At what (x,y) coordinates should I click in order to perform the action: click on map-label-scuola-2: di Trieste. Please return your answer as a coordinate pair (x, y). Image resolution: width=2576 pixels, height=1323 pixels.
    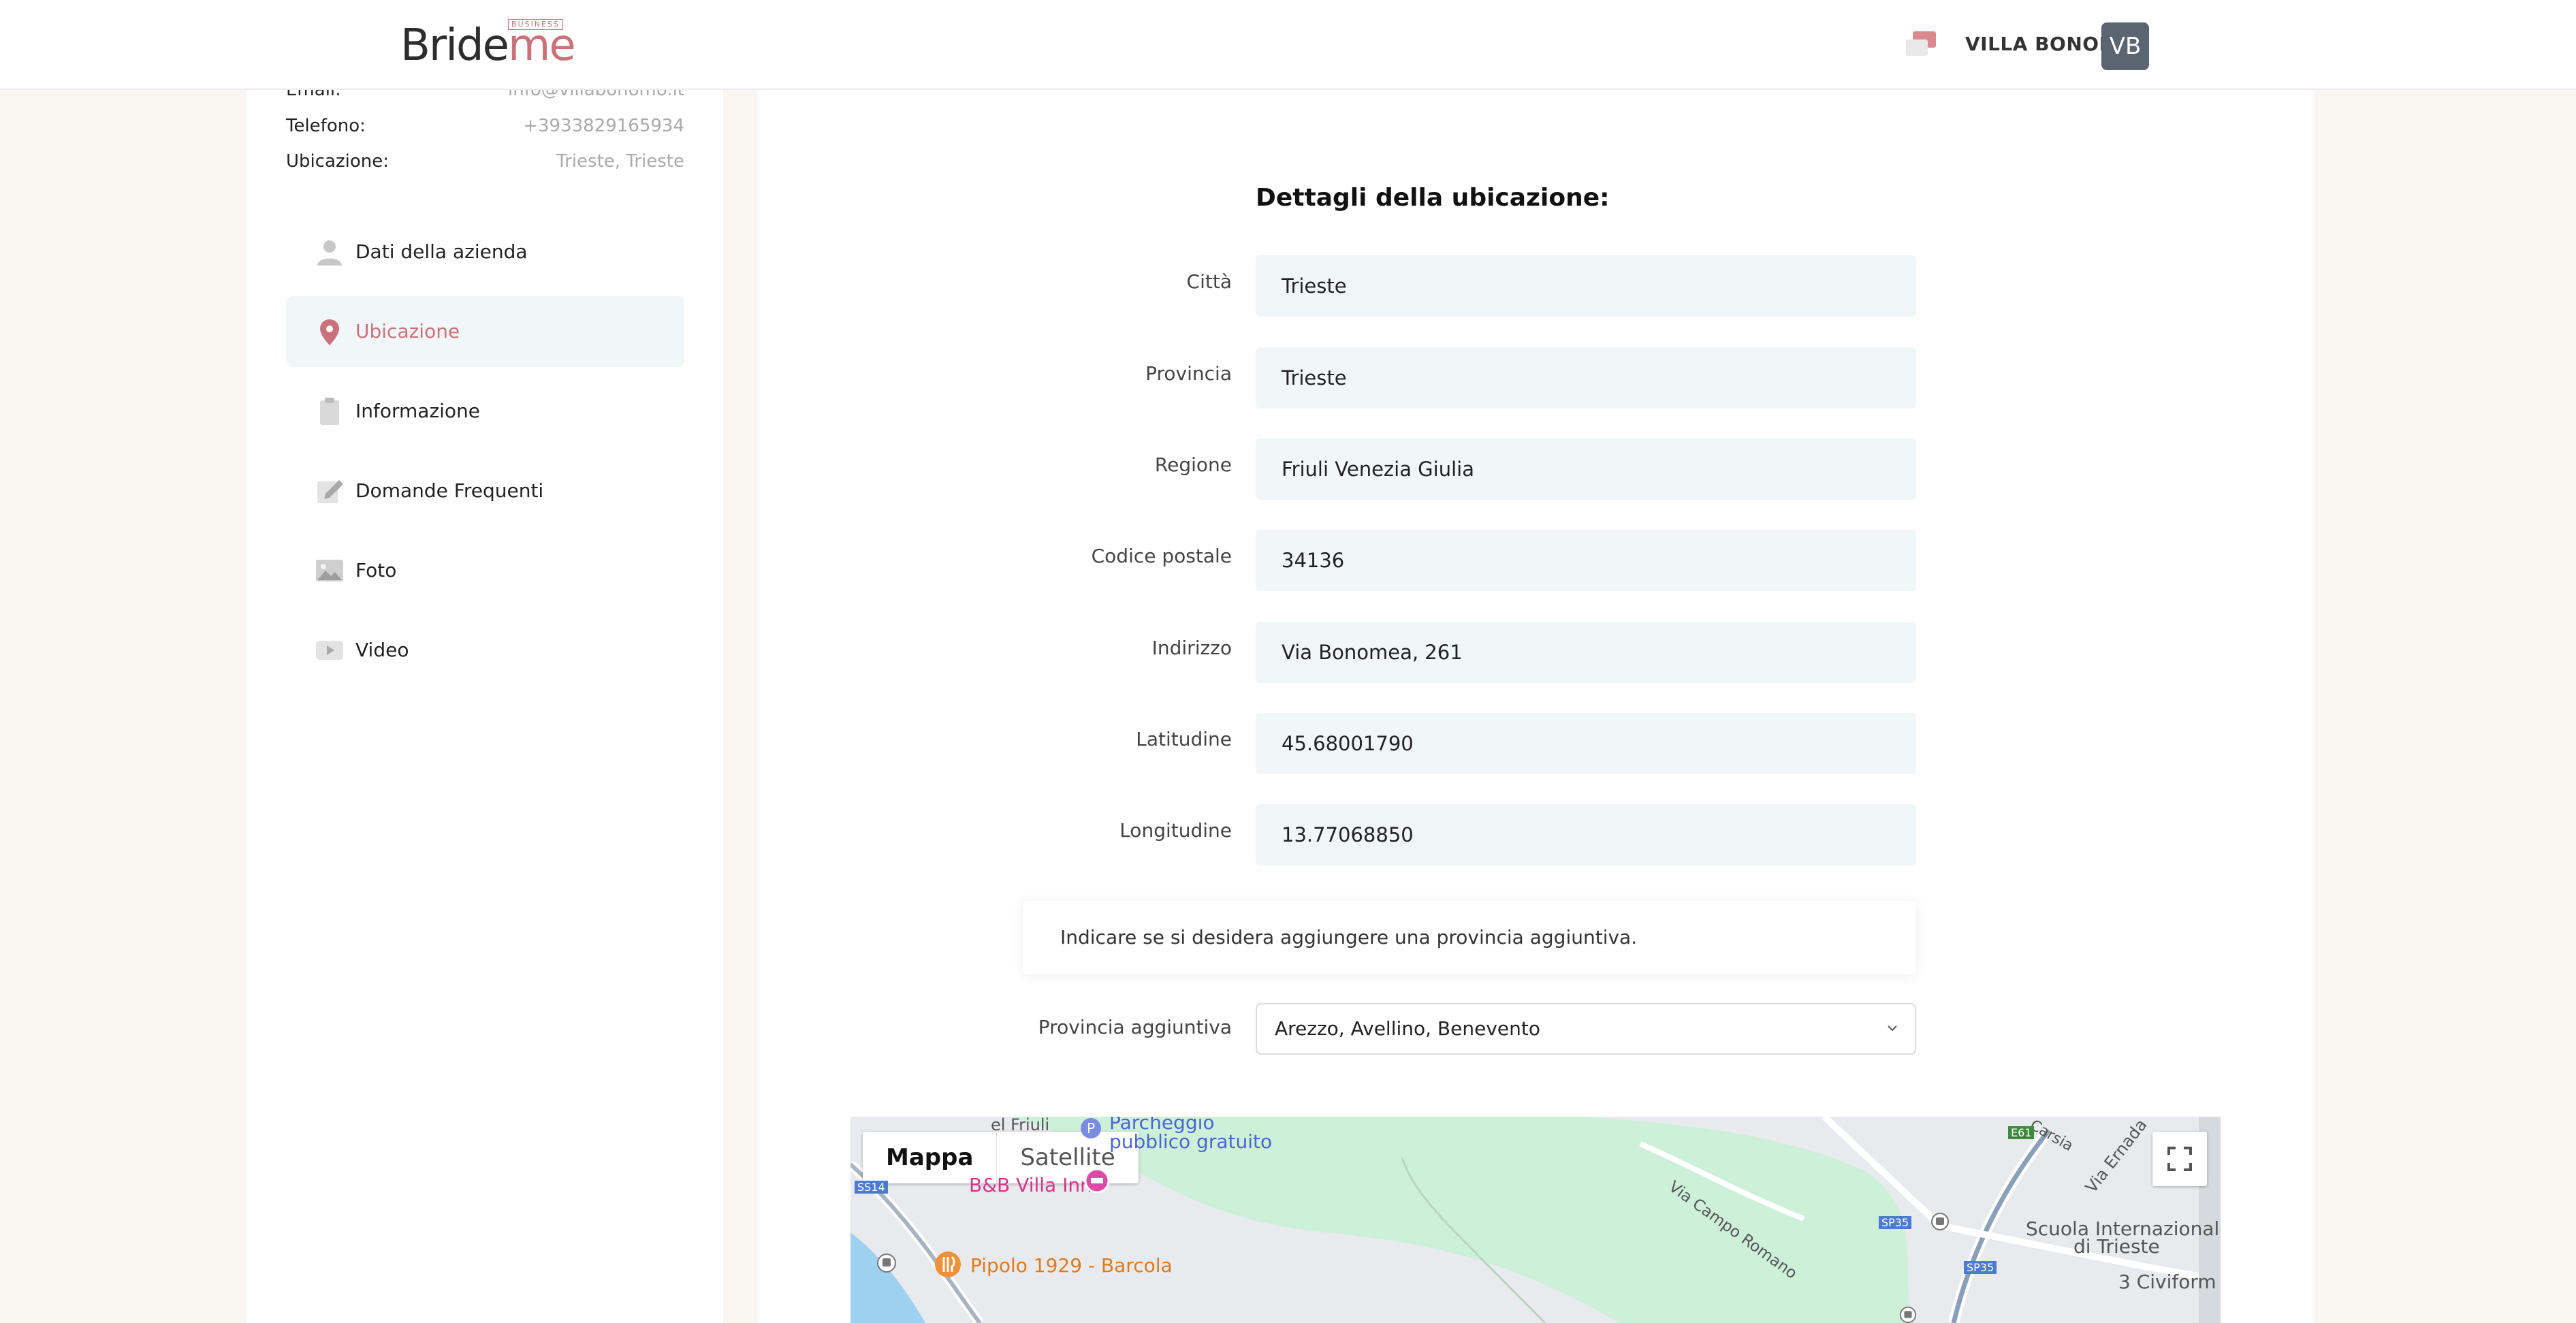
    Looking at the image, I should click on (2116, 1247).